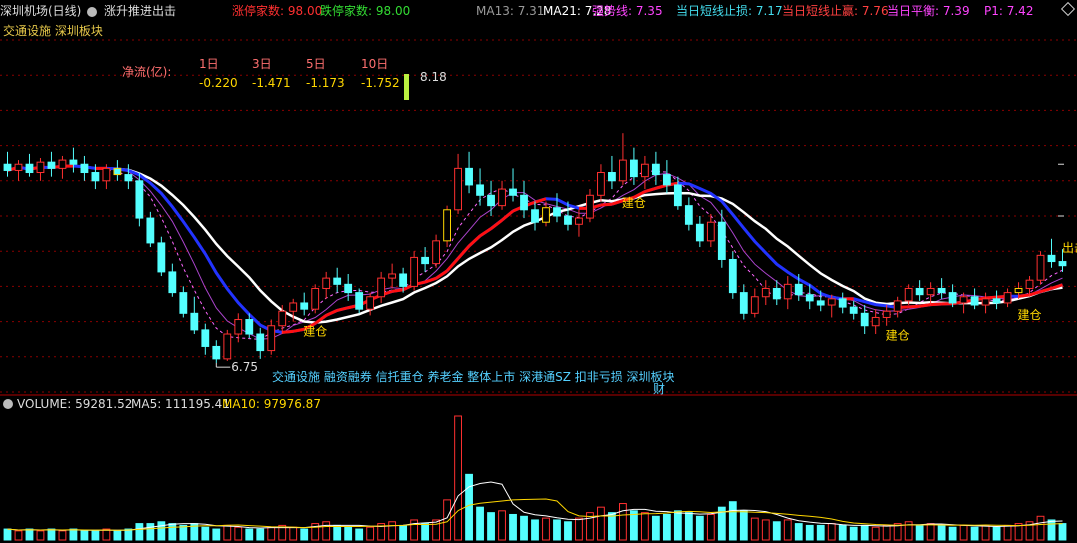 The height and width of the screenshot is (543, 1077). What do you see at coordinates (365, 11) in the screenshot?
I see `indicator-1: 跌停家数: 98.00` at bounding box center [365, 11].